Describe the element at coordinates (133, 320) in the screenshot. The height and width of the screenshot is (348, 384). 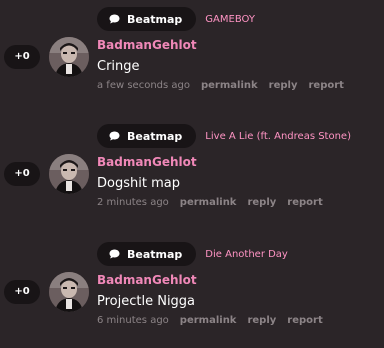
I see `comment-time: 6 minutes ago` at that location.